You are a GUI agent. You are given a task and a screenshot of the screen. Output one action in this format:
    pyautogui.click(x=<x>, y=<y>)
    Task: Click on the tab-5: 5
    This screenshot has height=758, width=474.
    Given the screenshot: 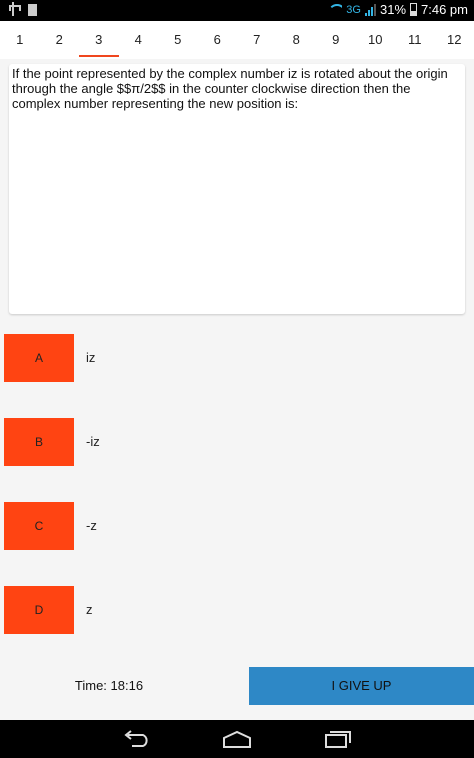 What is the action you would take?
    pyautogui.click(x=178, y=40)
    